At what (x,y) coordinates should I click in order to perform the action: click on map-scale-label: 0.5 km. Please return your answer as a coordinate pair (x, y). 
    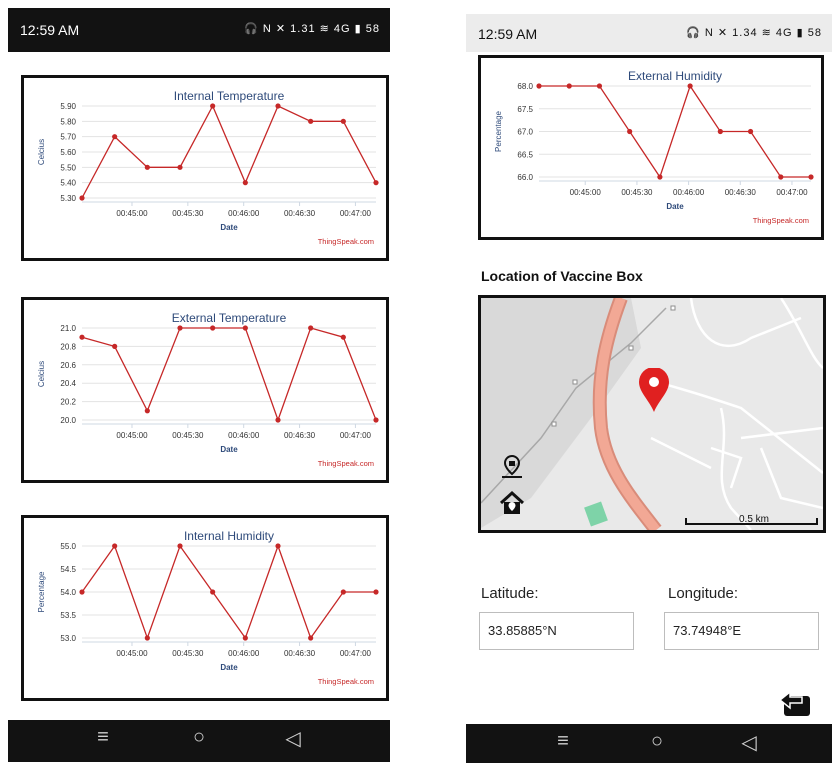
    Looking at the image, I should click on (754, 519).